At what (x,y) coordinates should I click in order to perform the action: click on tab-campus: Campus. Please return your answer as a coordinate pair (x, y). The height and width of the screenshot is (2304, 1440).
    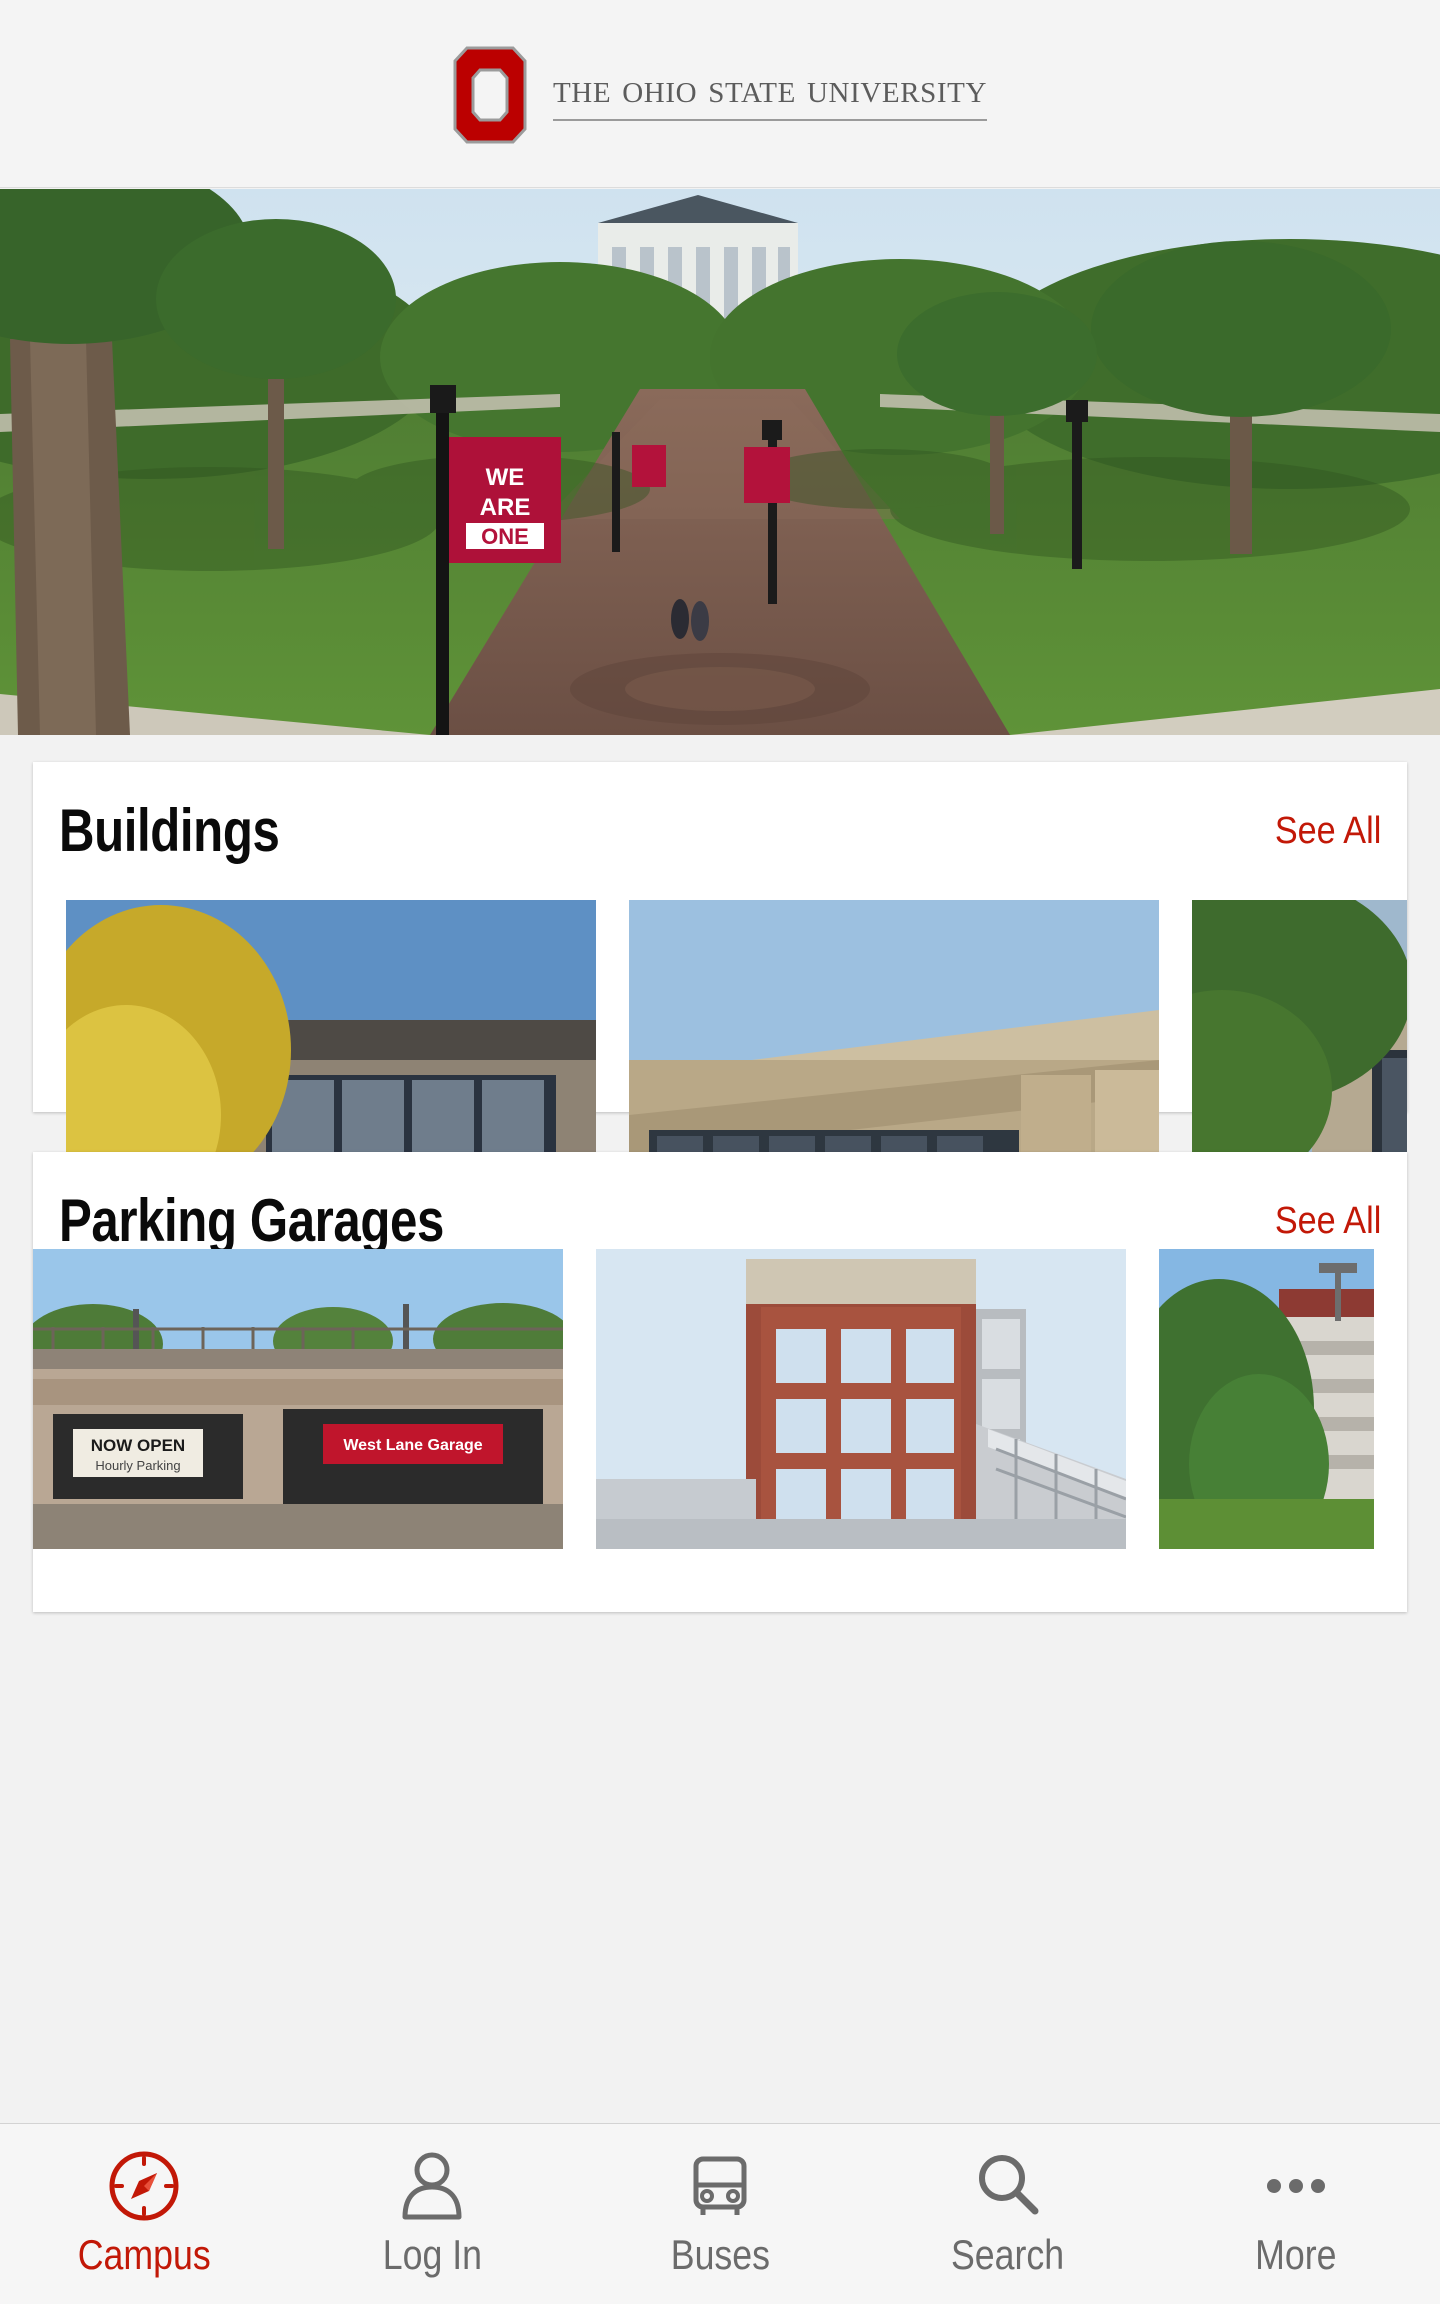
    Looking at the image, I should click on (144, 2214).